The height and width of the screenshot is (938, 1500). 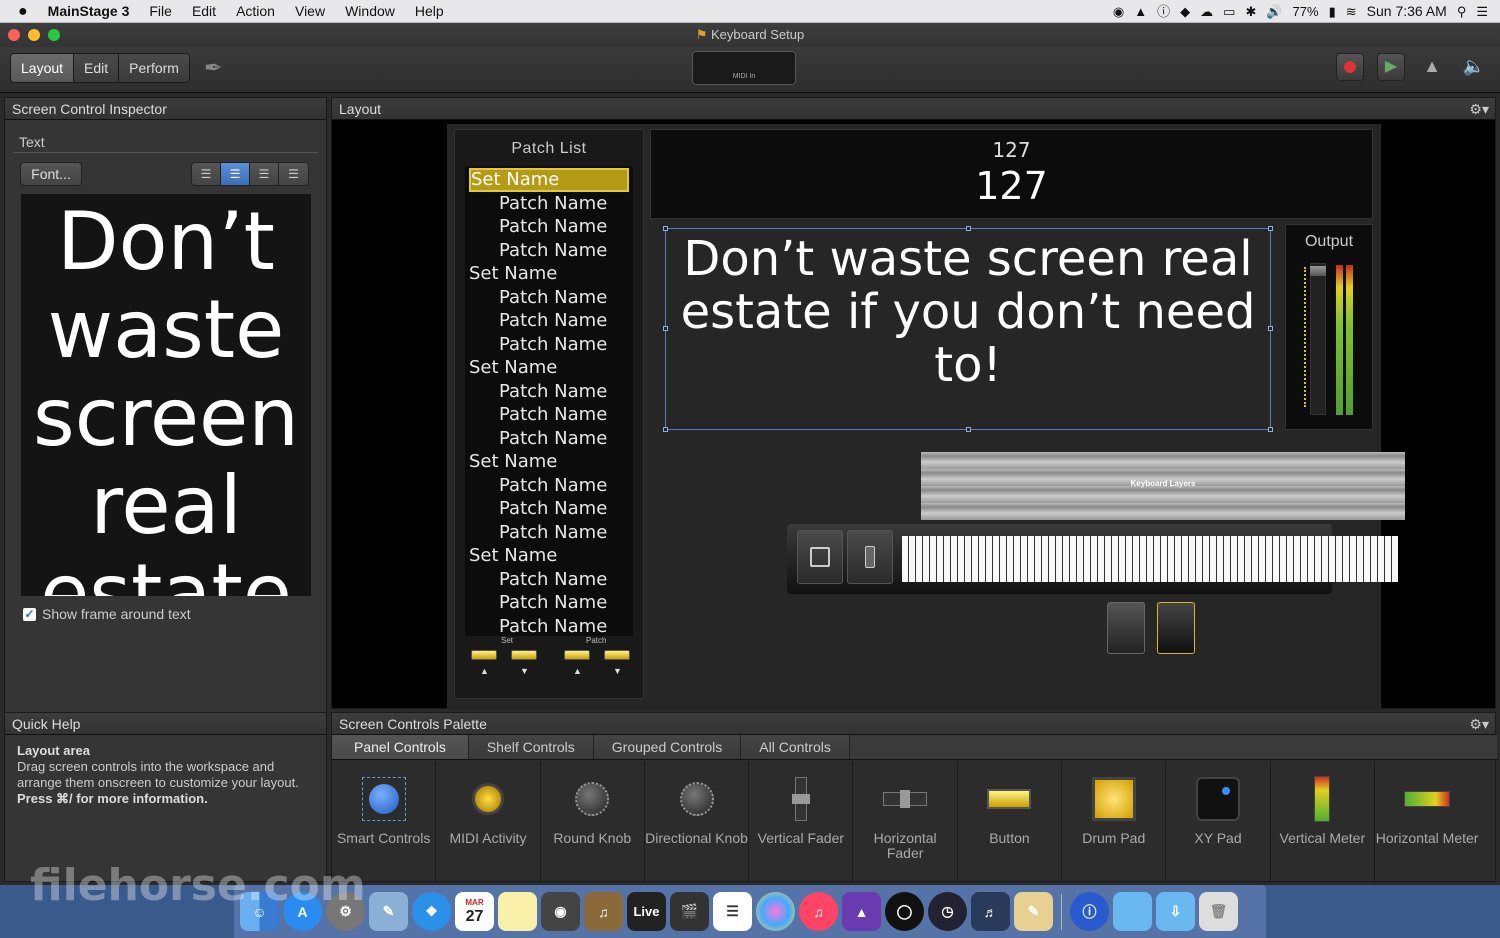 I want to click on text-preview: Don’t waste screen real estate, so click(x=166, y=395).